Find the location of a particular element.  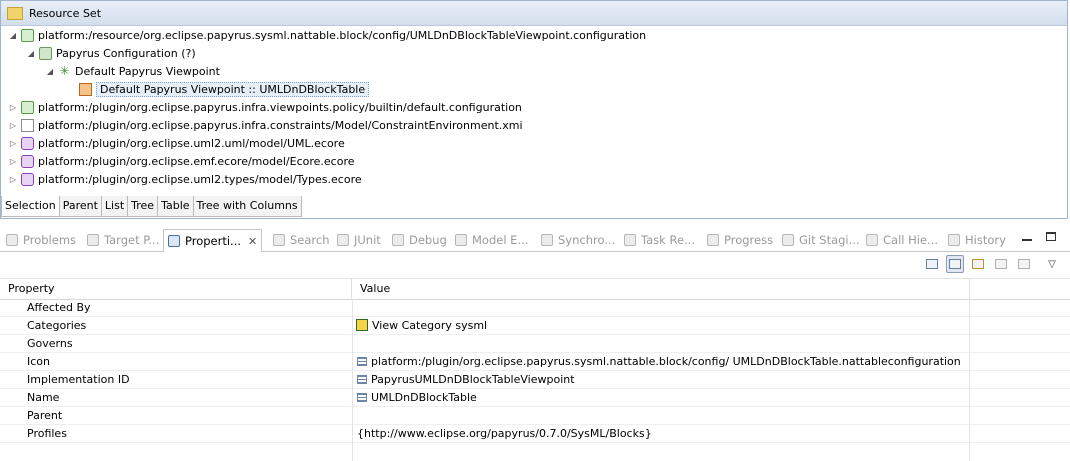

property-name: Profiles is located at coordinates (47, 433).